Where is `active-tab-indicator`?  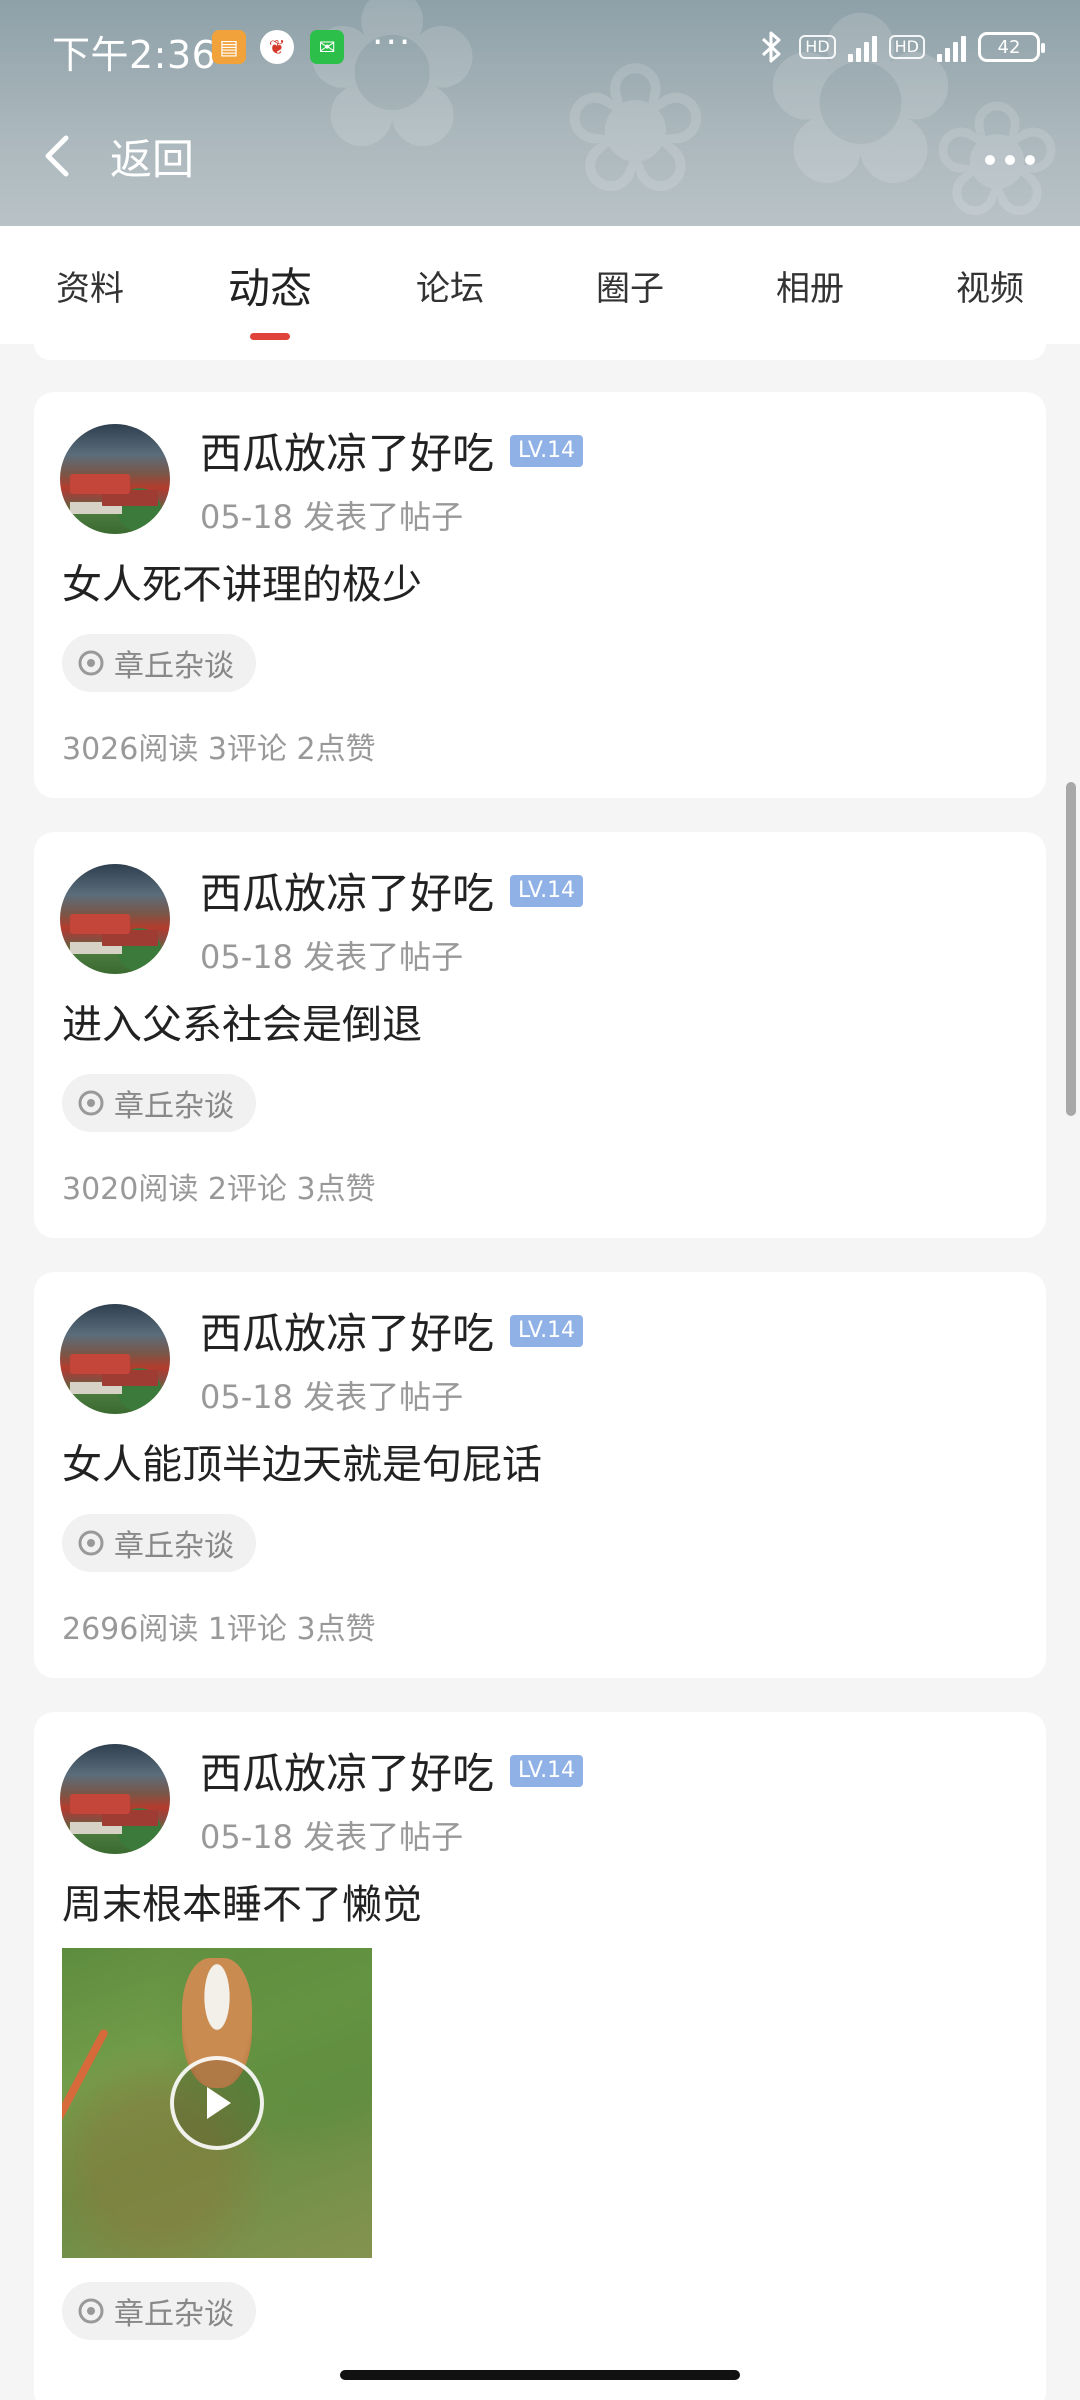 active-tab-indicator is located at coordinates (270, 336).